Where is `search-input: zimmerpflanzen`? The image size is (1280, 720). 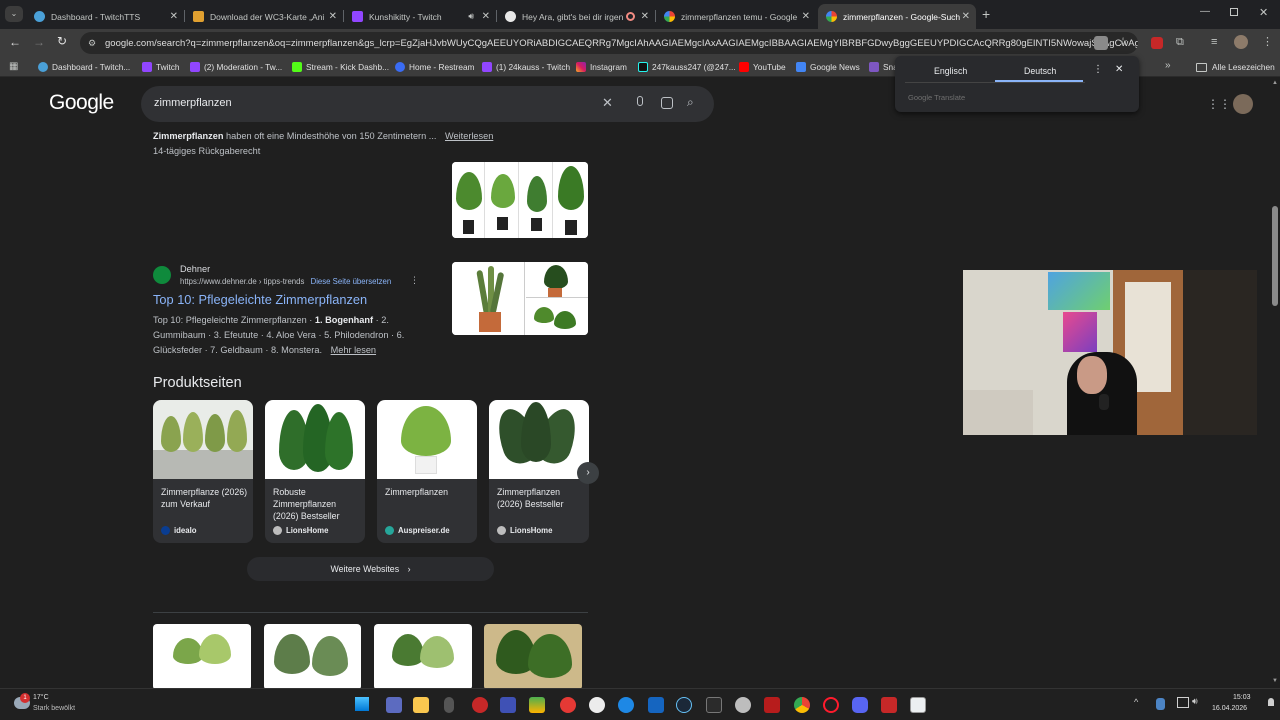
search-input: zimmerpflanzen is located at coordinates (193, 103).